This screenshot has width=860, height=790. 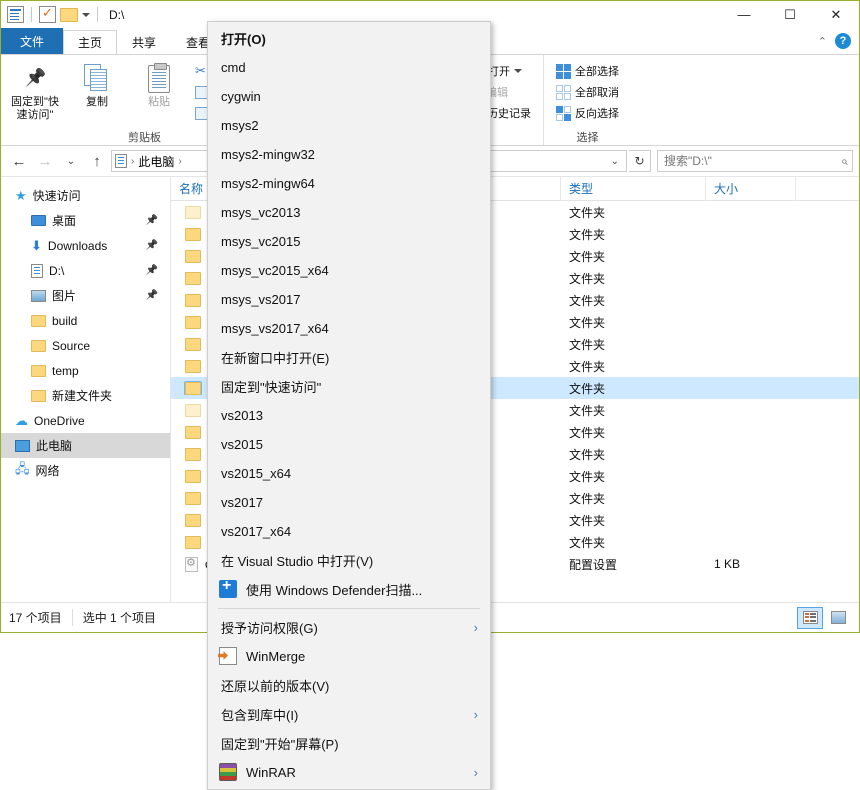 I want to click on menu-item: 固定到"开始"屏幕(P), so click(x=349, y=743).